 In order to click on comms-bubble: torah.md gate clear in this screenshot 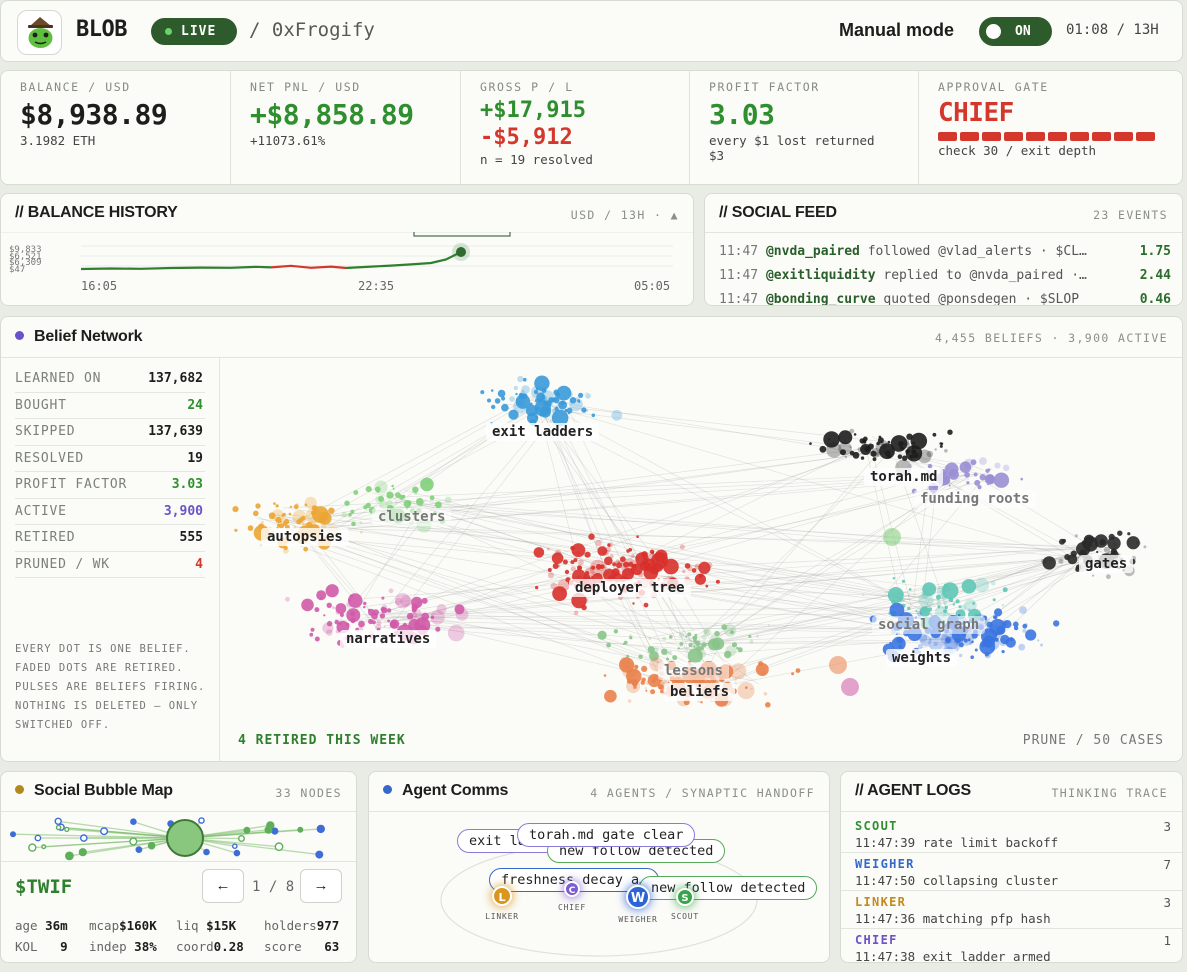, I will do `click(606, 835)`.